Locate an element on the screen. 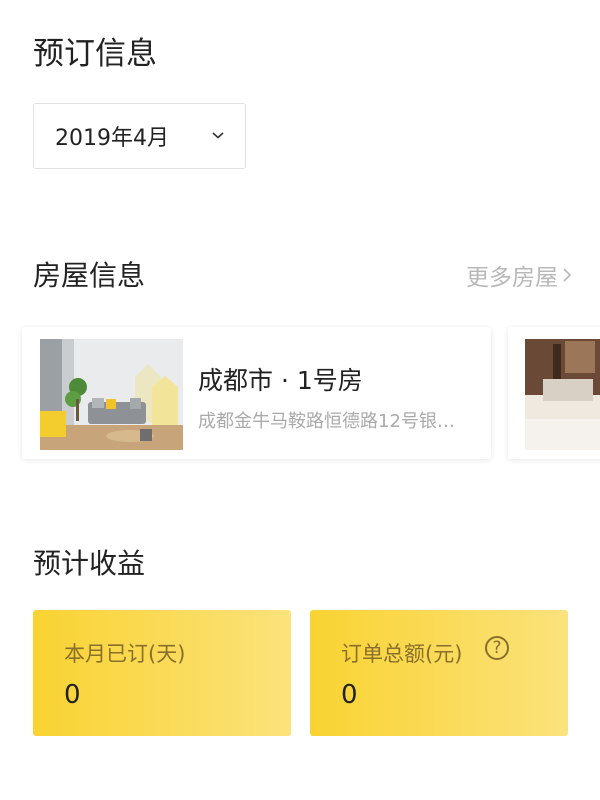  chevron-right-icon is located at coordinates (567, 275).